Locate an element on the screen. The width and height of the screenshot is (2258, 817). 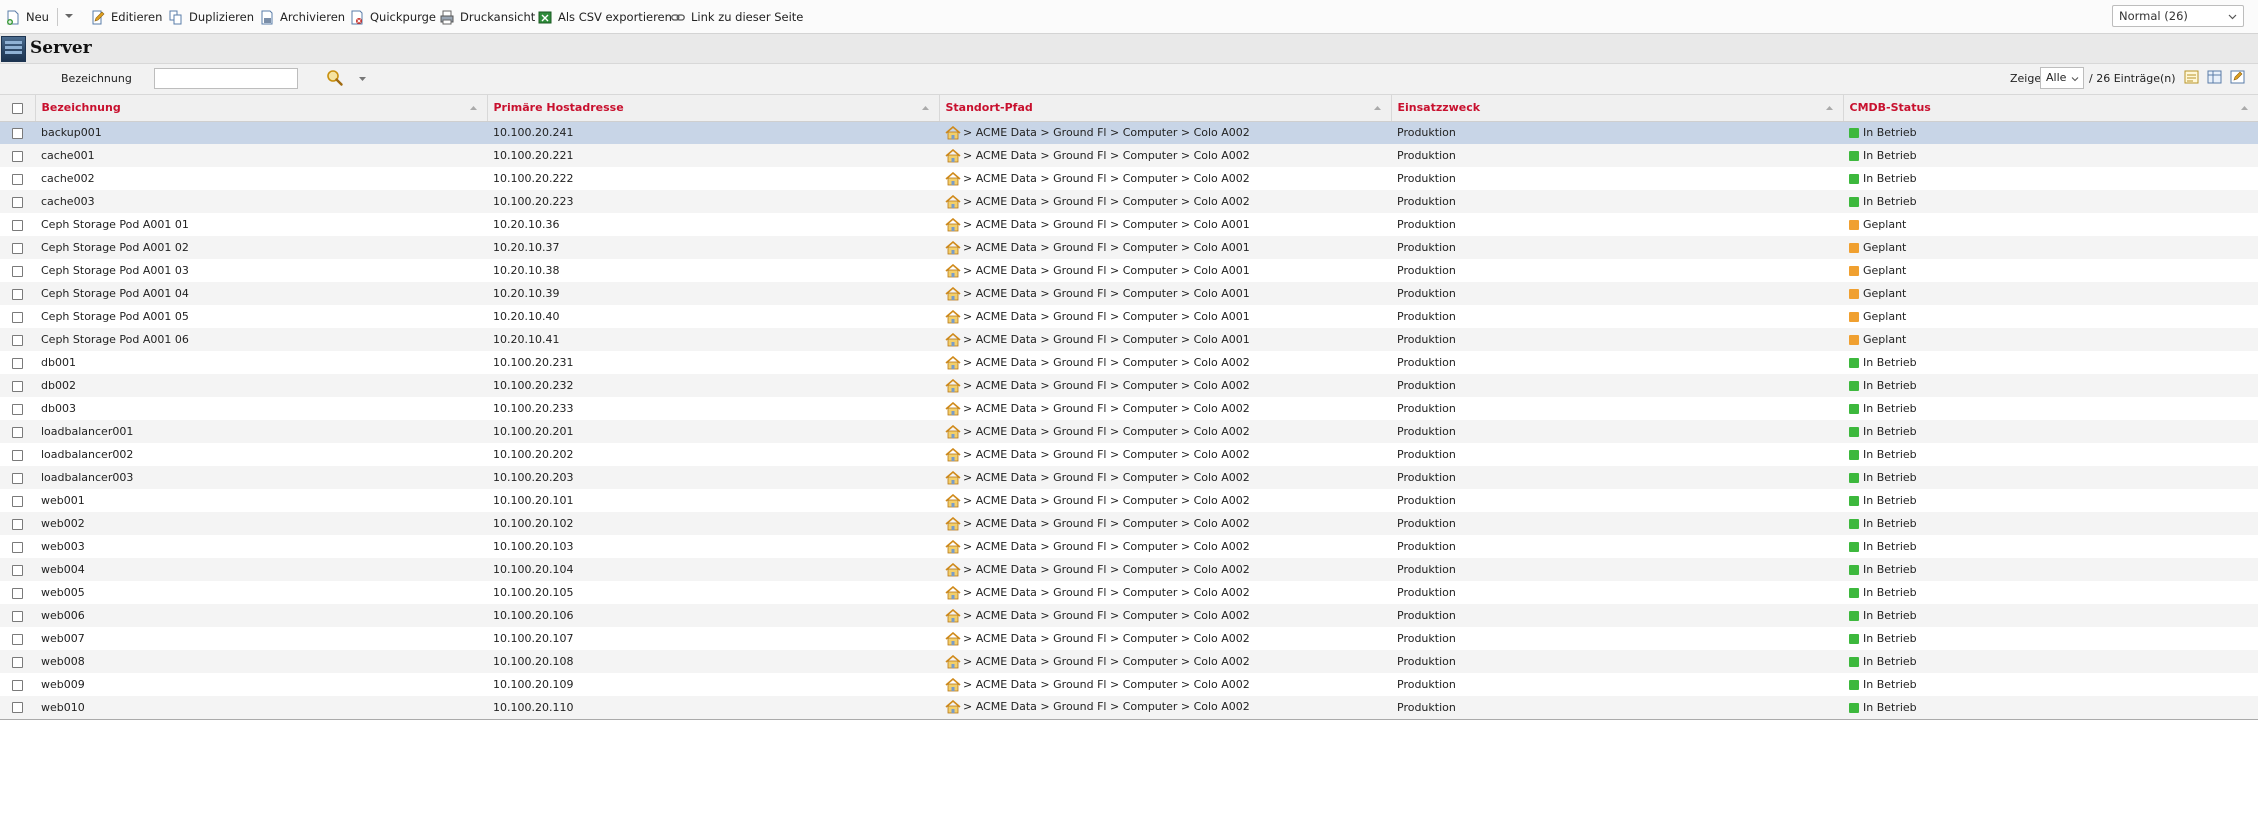
cell-name: web006 is located at coordinates (261, 615).